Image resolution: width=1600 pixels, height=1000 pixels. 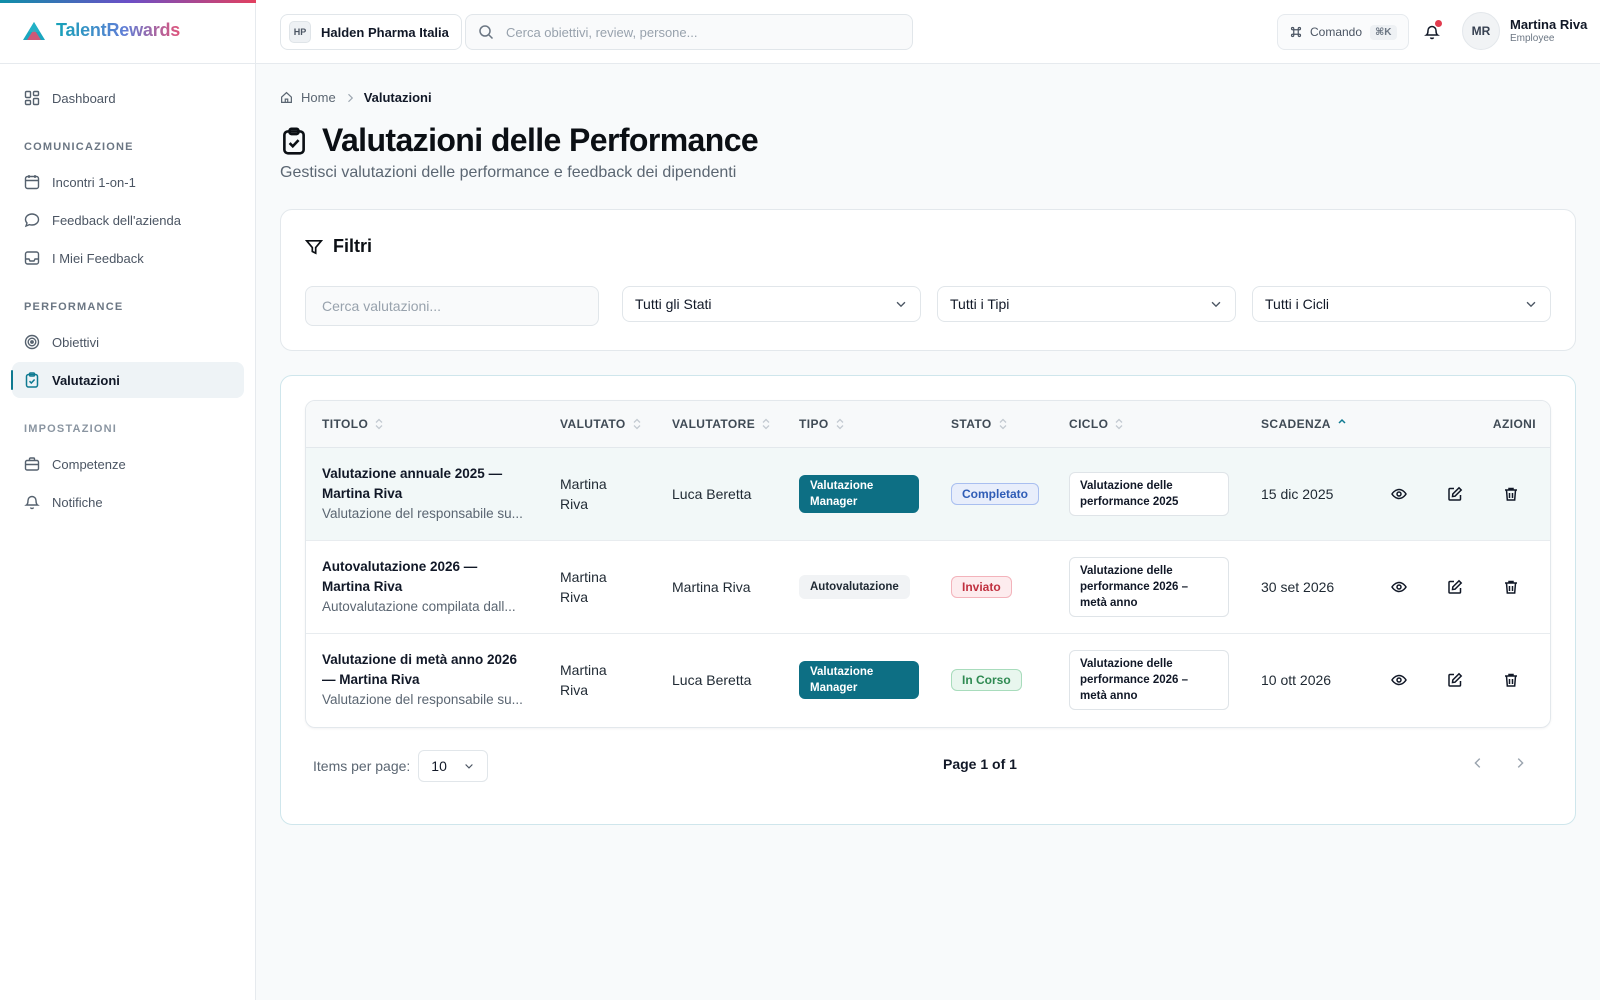 What do you see at coordinates (350, 98) in the screenshot?
I see `chevron-right-icon` at bounding box center [350, 98].